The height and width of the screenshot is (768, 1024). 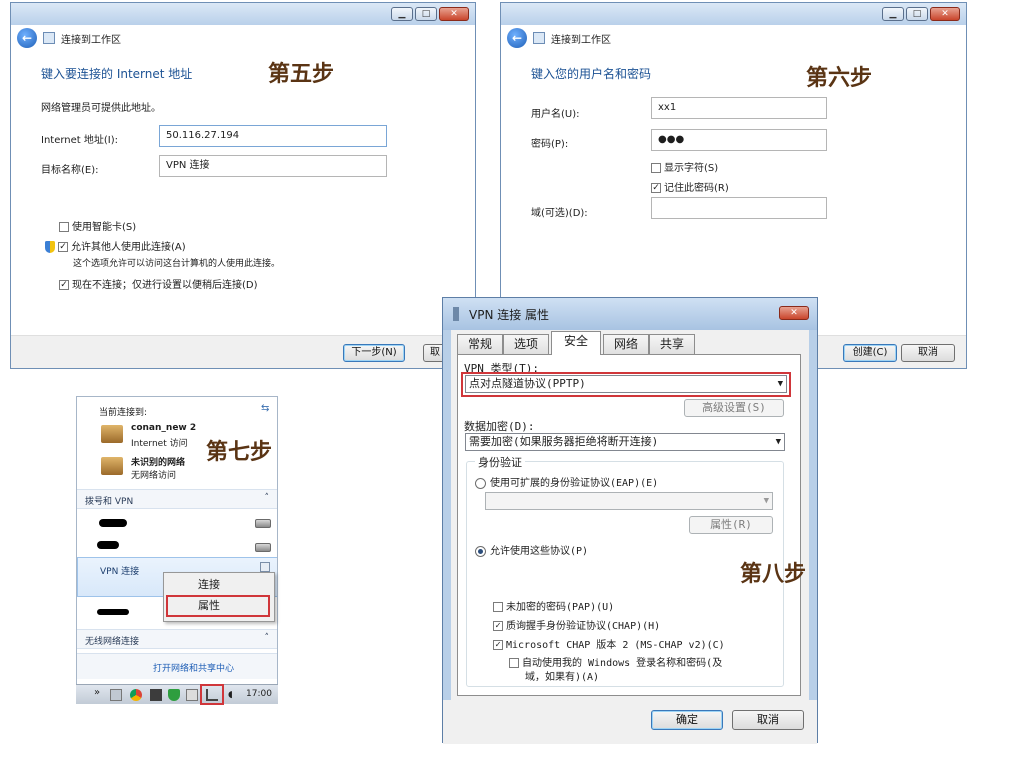 I want to click on show-hidden-icons: », so click(x=97, y=692).